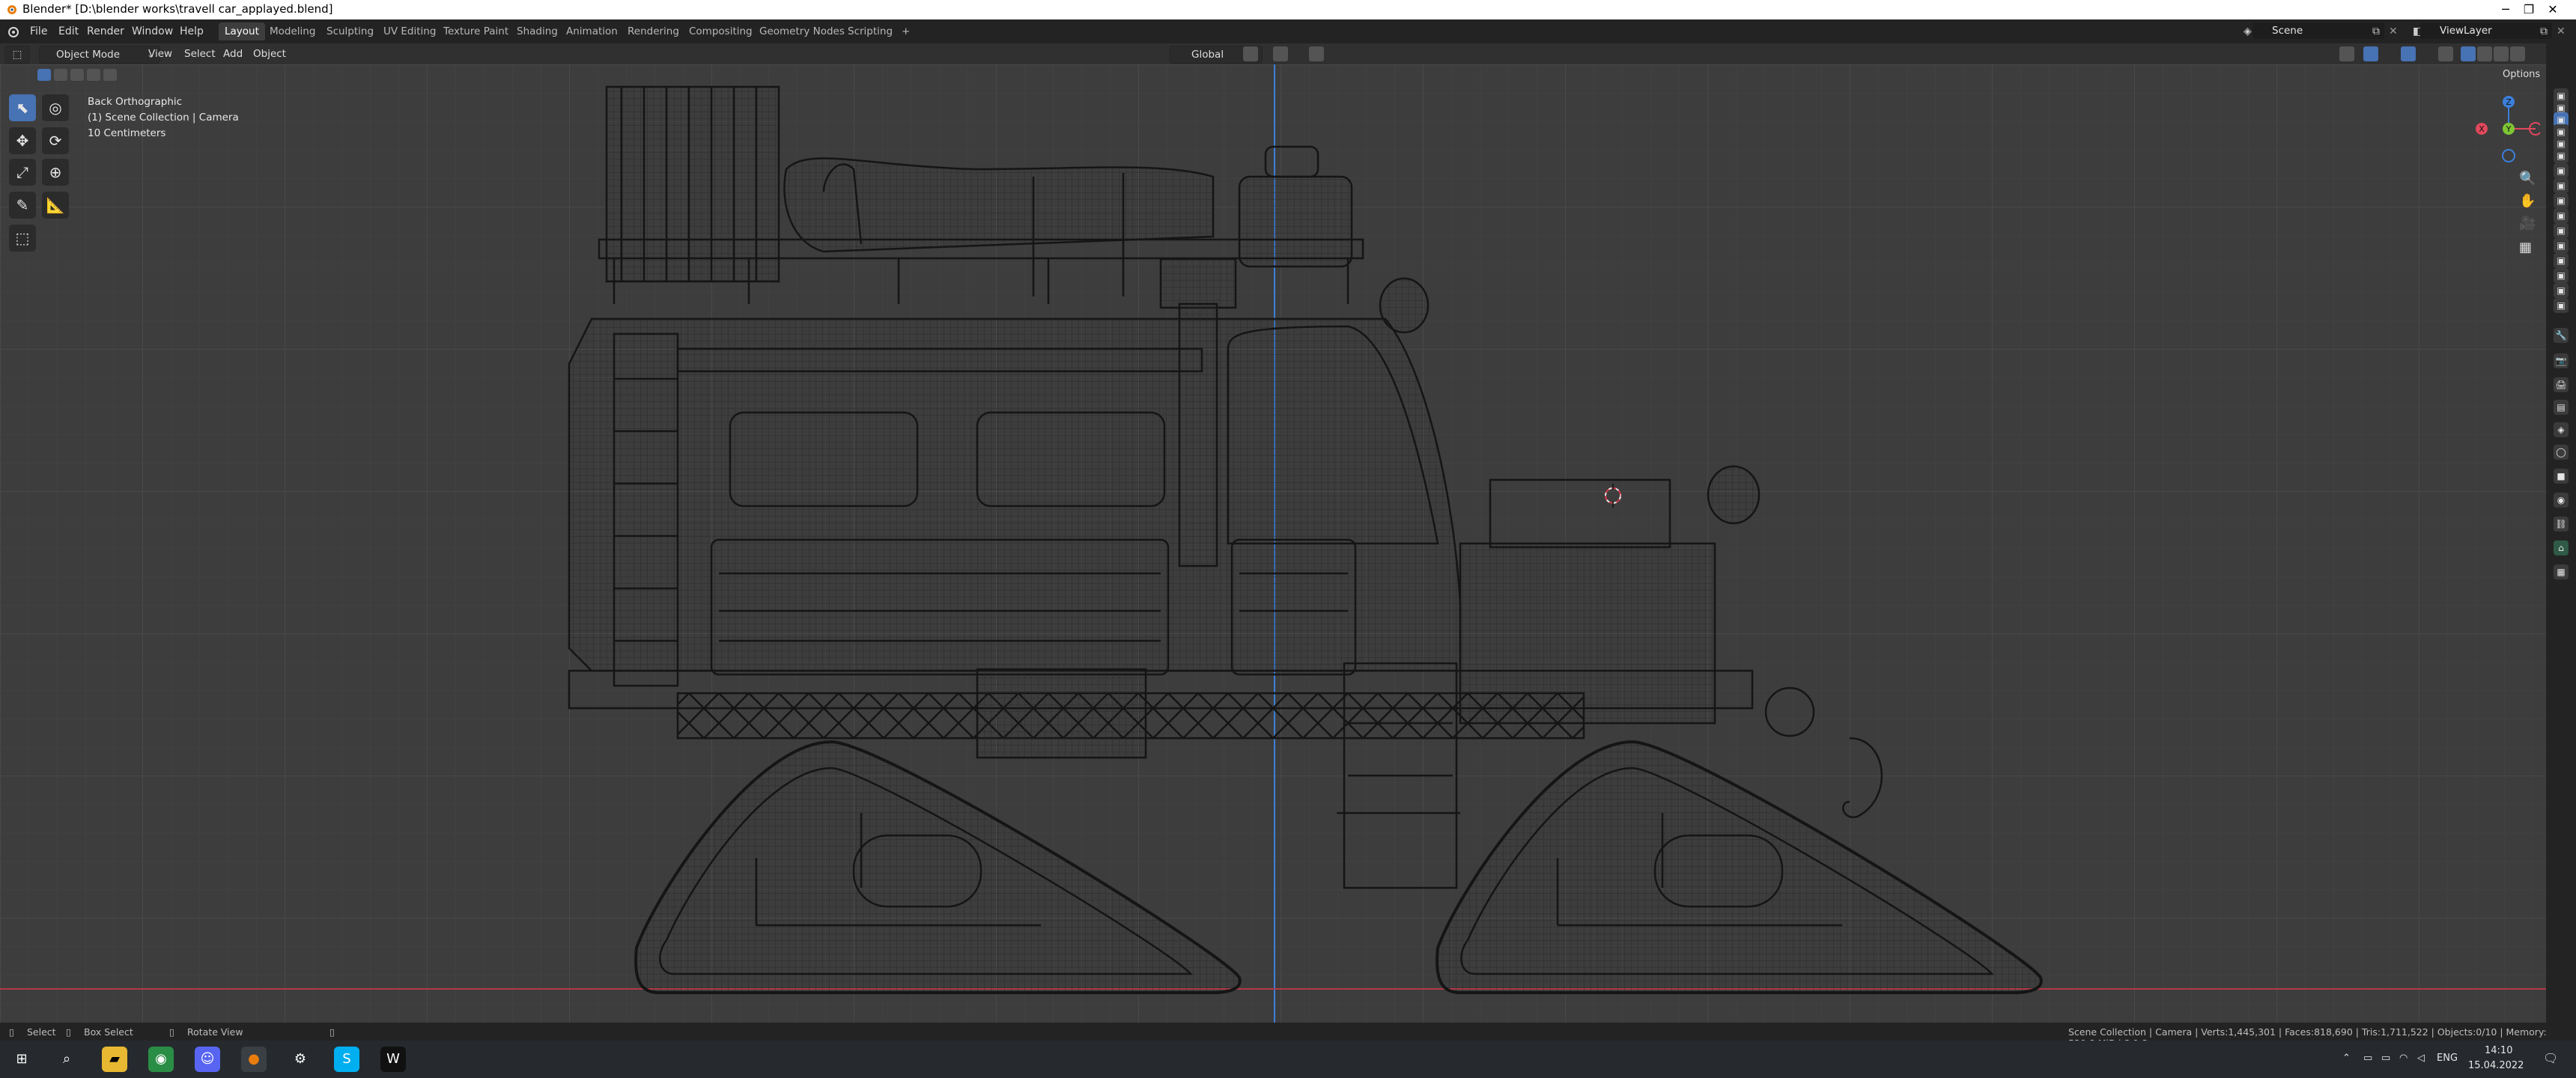  I want to click on tray-volume-icon: ◁, so click(2421, 1058).